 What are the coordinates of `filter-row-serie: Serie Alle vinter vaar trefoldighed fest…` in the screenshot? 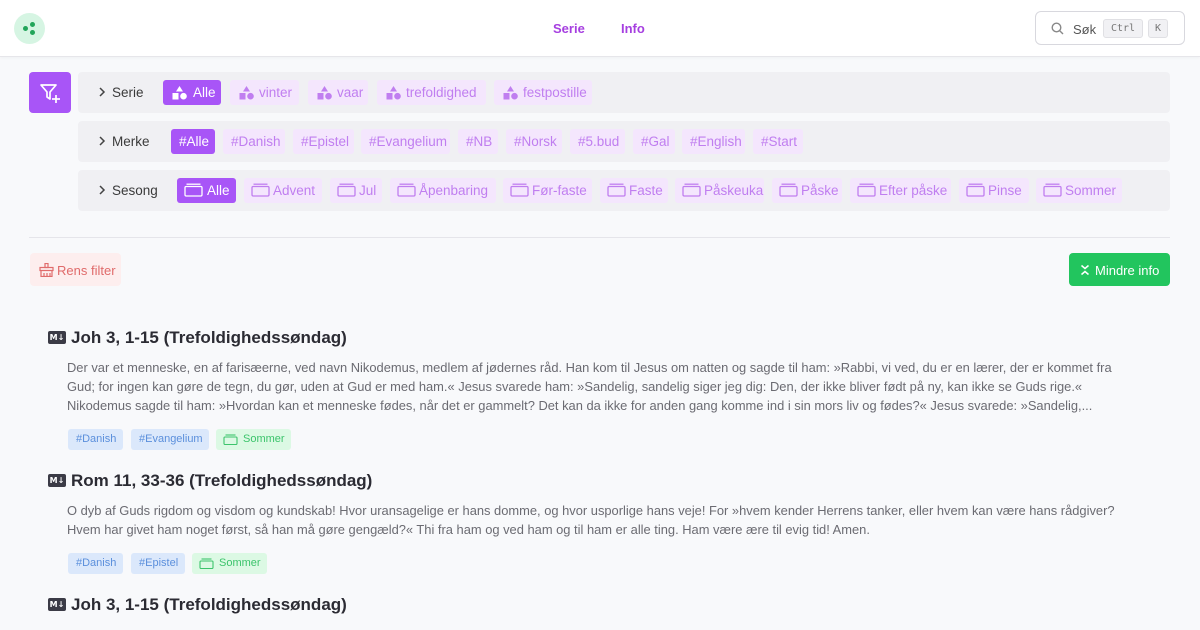 It's located at (624, 92).